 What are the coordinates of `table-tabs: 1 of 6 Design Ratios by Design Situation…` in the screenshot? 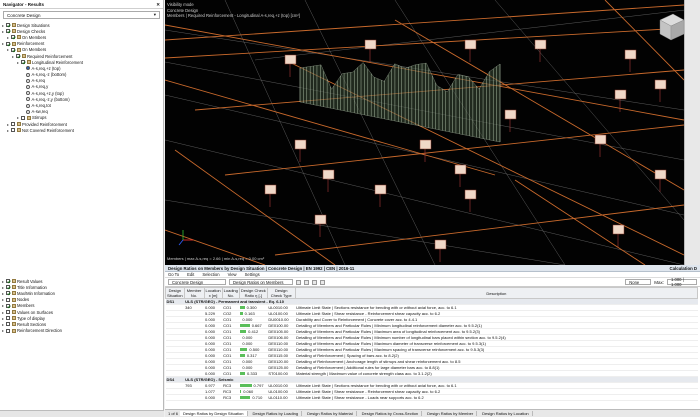 It's located at (432, 413).